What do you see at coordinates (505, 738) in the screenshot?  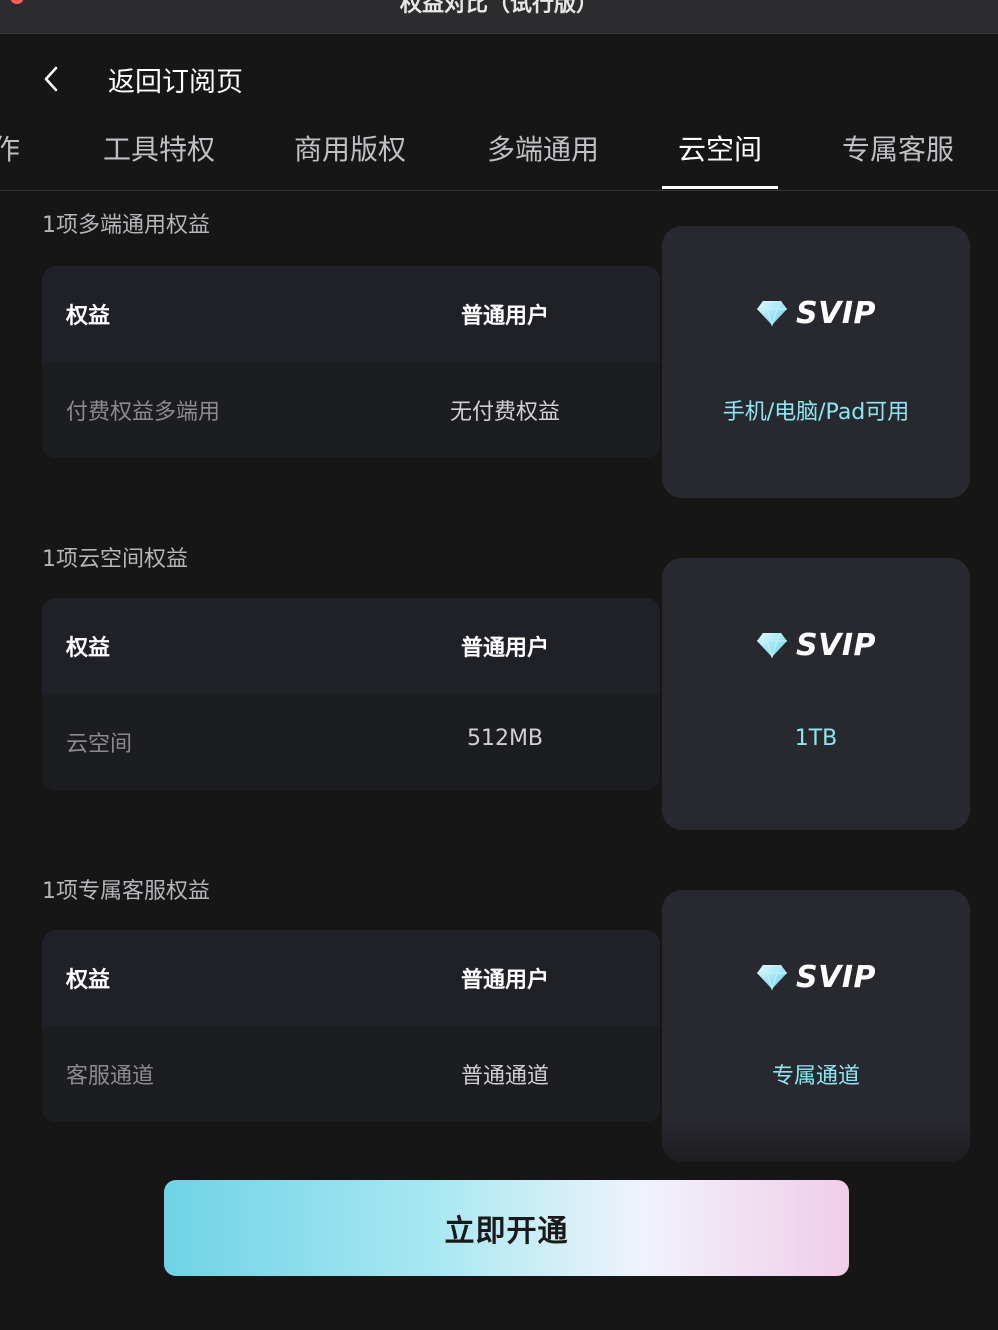 I see `row-normal-value: 512MB` at bounding box center [505, 738].